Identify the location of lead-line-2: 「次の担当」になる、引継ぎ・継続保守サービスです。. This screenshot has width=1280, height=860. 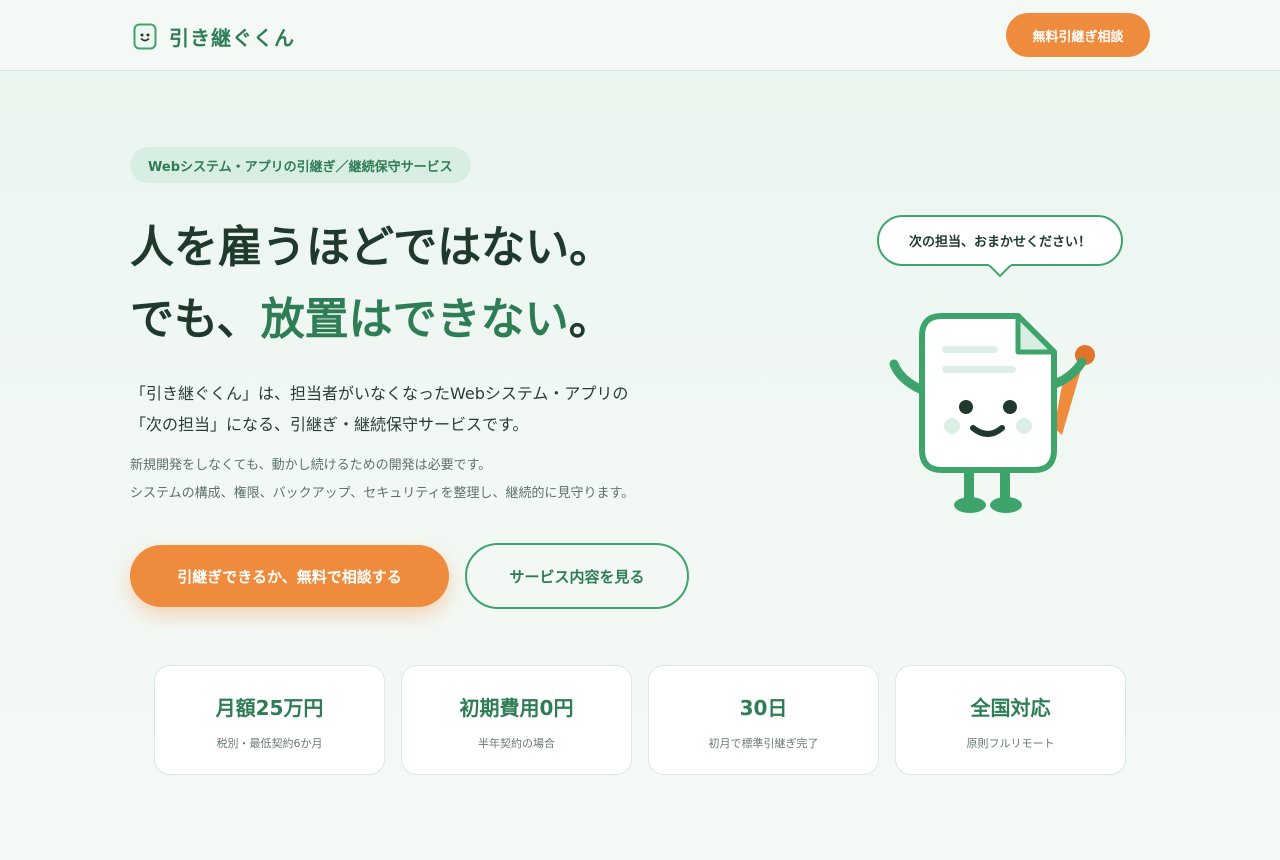
(329, 424).